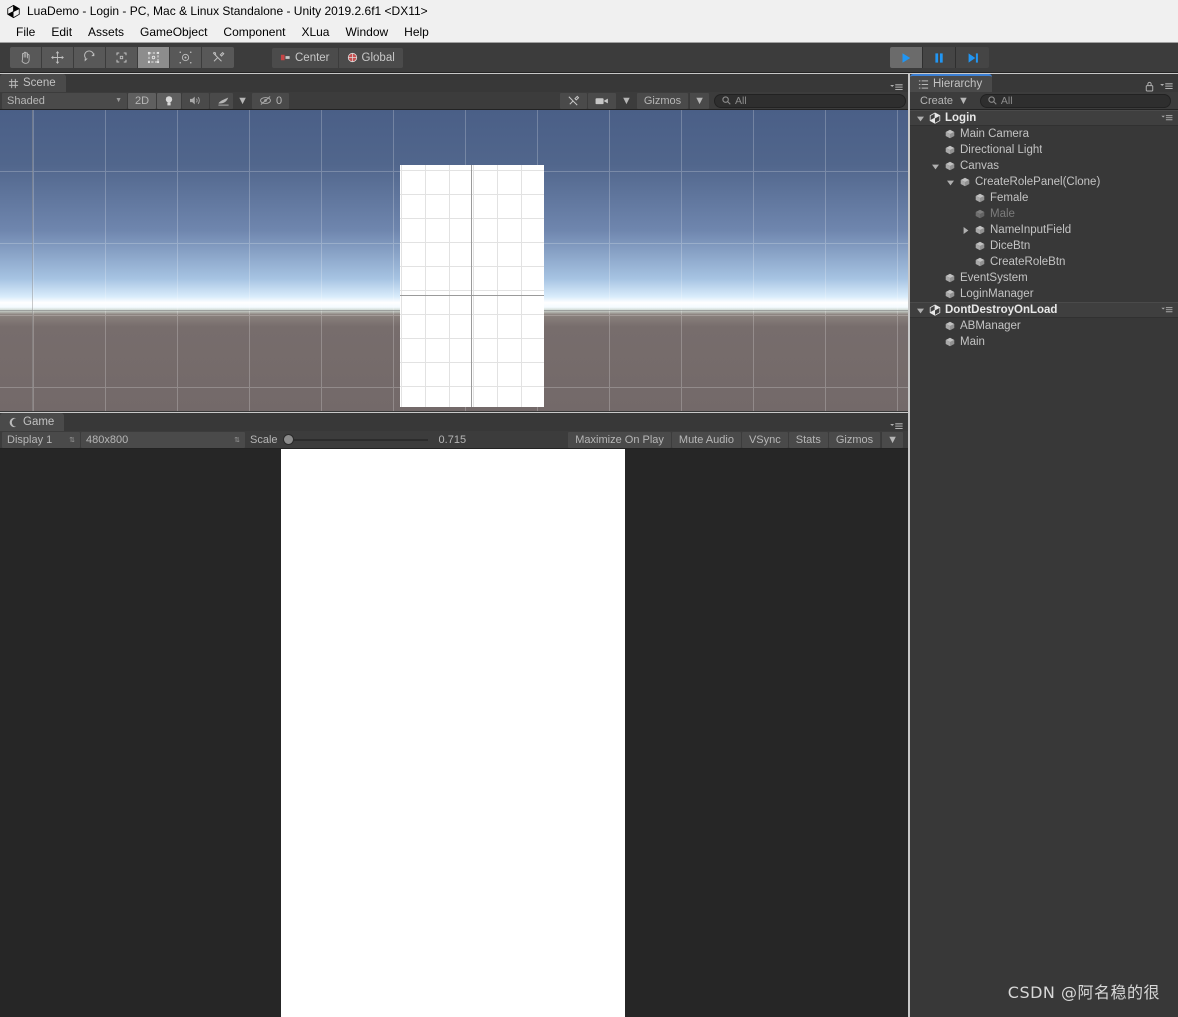 The image size is (1178, 1017). What do you see at coordinates (270, 100) in the screenshot?
I see `hidden-objects-button: 0` at bounding box center [270, 100].